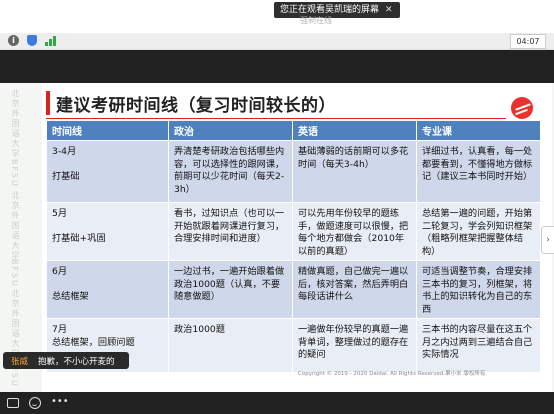 This screenshot has height=414, width=554. What do you see at coordinates (76, 361) in the screenshot?
I see `chat-text: 抱歉，不小心开麦的` at bounding box center [76, 361].